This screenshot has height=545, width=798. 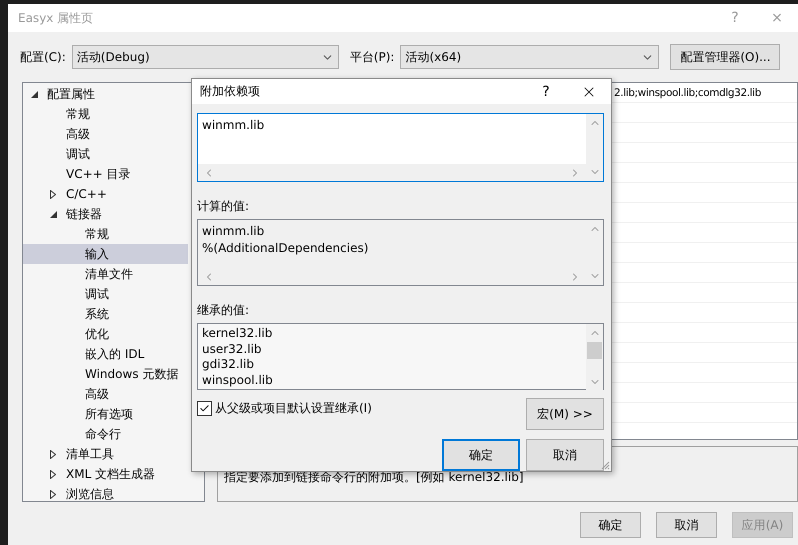 What do you see at coordinates (105, 354) in the screenshot?
I see `tree-item: 嵌入的 IDL` at bounding box center [105, 354].